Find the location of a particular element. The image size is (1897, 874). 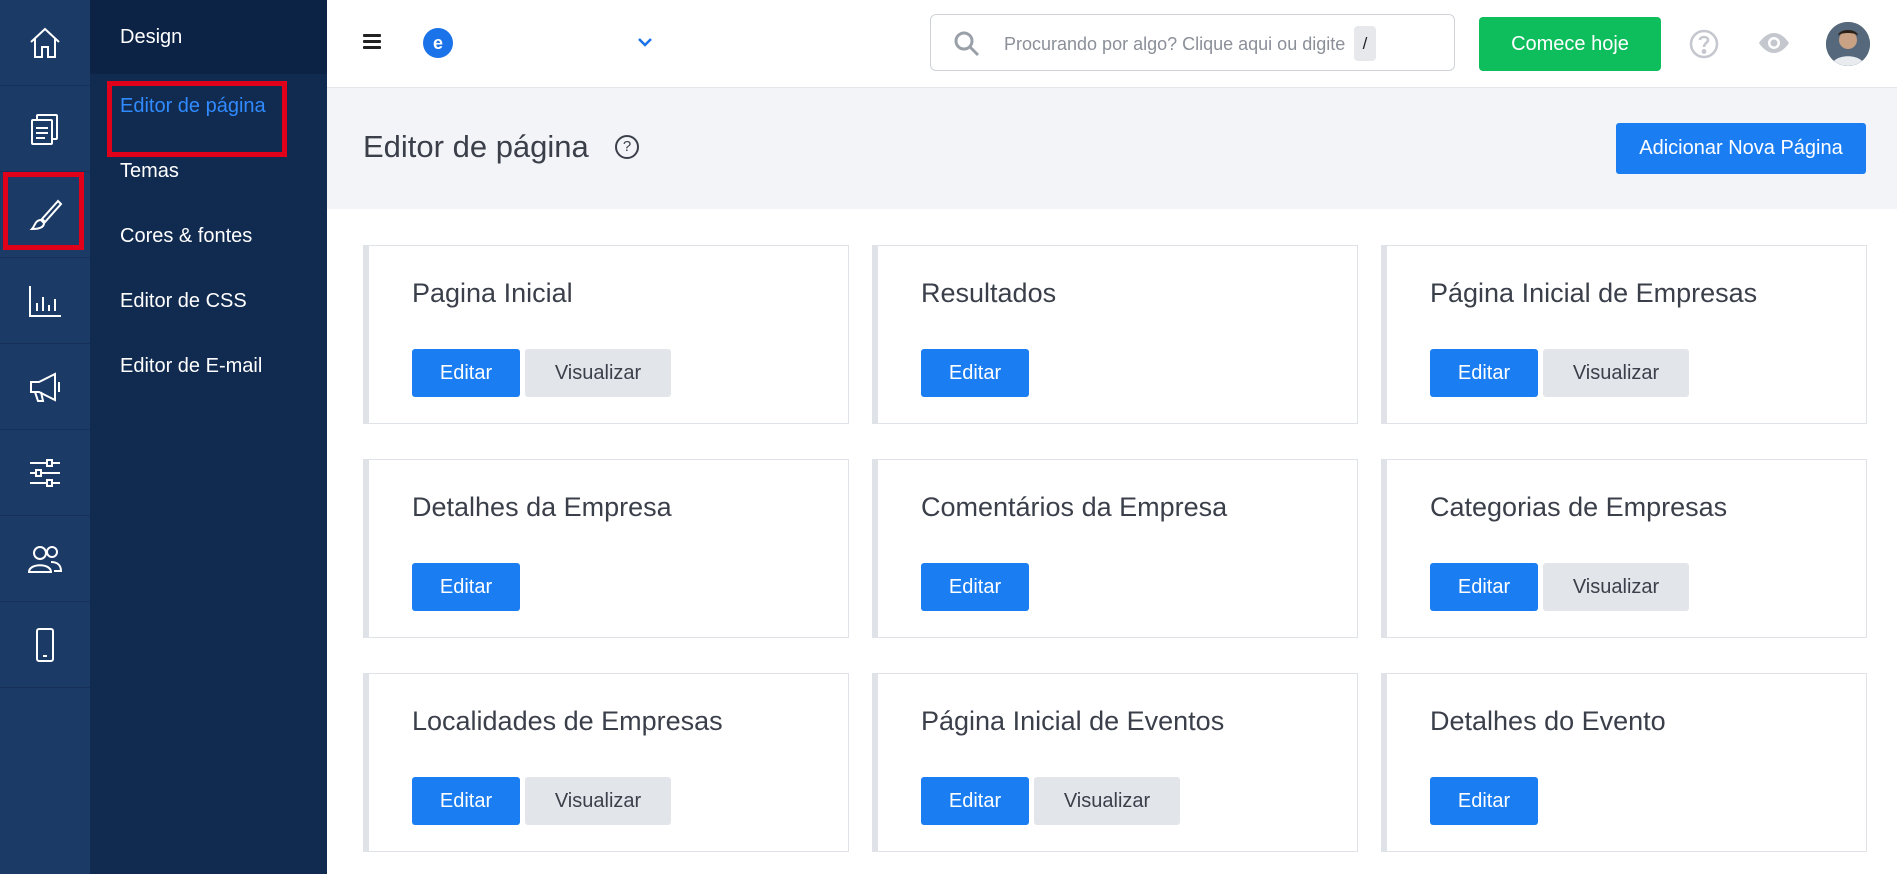

card-title: Página Inicial de Empresas is located at coordinates (1594, 293).